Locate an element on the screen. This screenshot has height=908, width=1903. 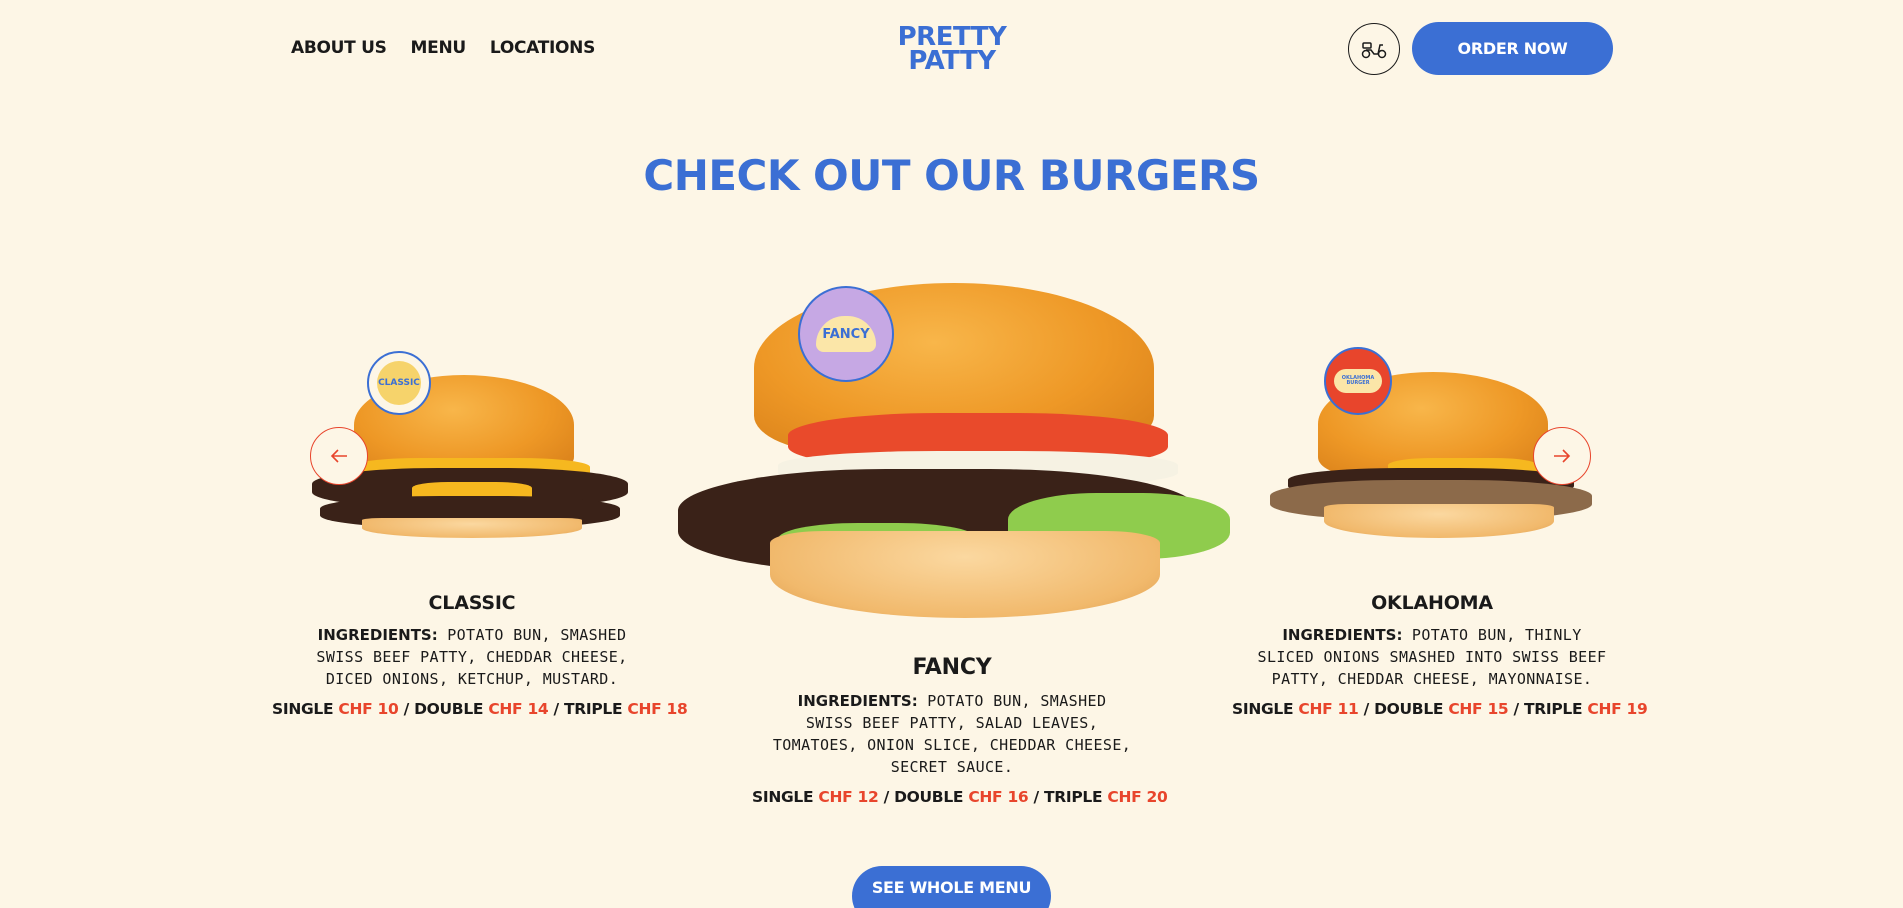
burger-name: FANCY is located at coordinates (952, 667).